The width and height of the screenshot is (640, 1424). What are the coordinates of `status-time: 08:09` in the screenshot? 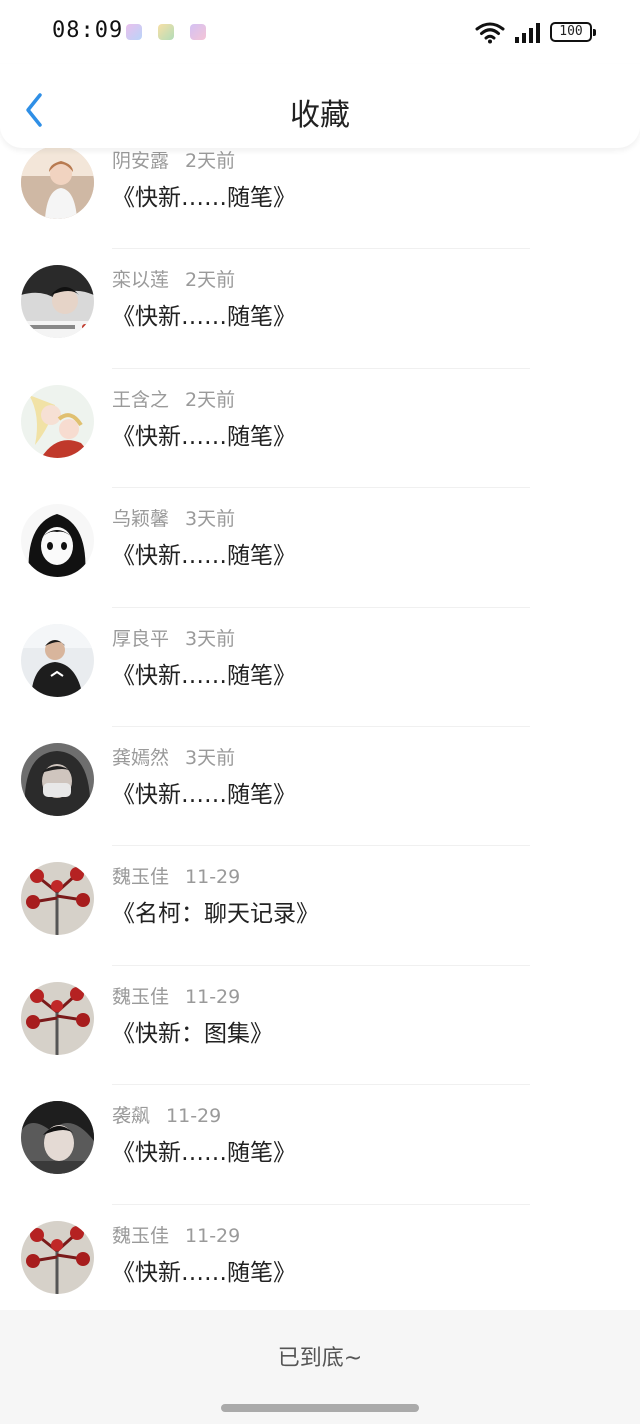 It's located at (88, 30).